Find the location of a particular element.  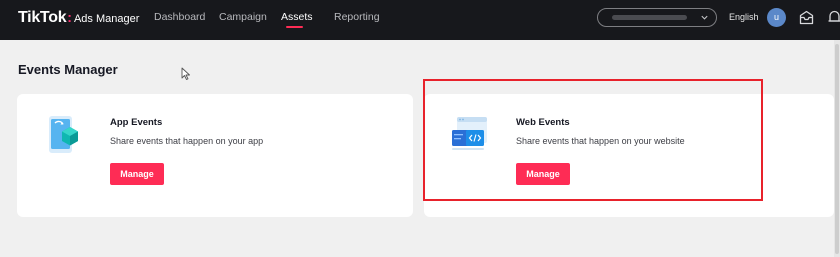

tiktok-ads-manager-logo: TikTok : Ads Manager is located at coordinates (78, 18).